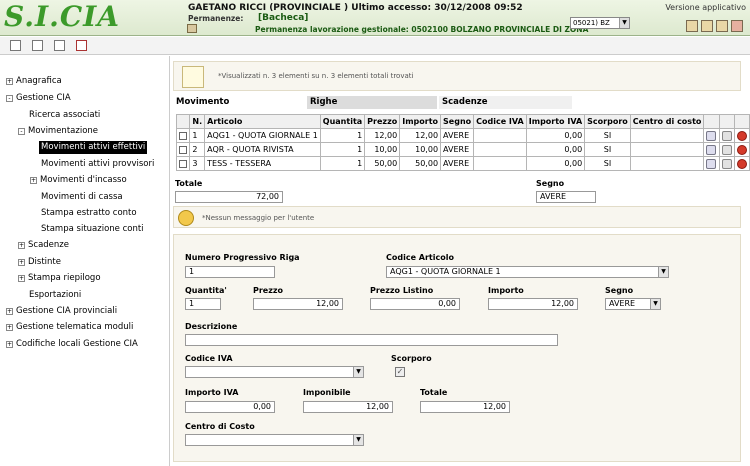  I want to click on descrizione-field, so click(371, 340).